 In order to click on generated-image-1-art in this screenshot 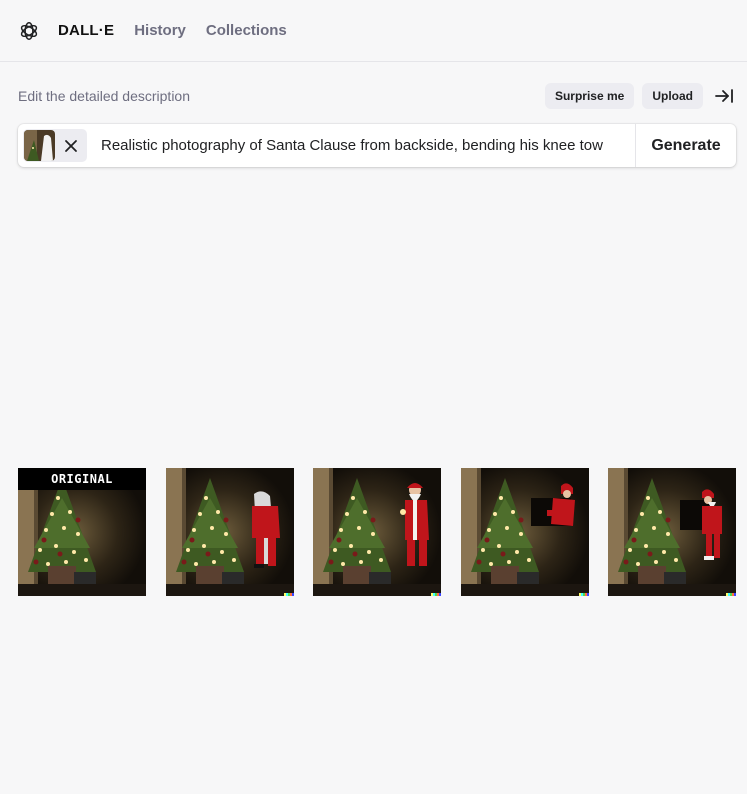, I will do `click(229, 532)`.